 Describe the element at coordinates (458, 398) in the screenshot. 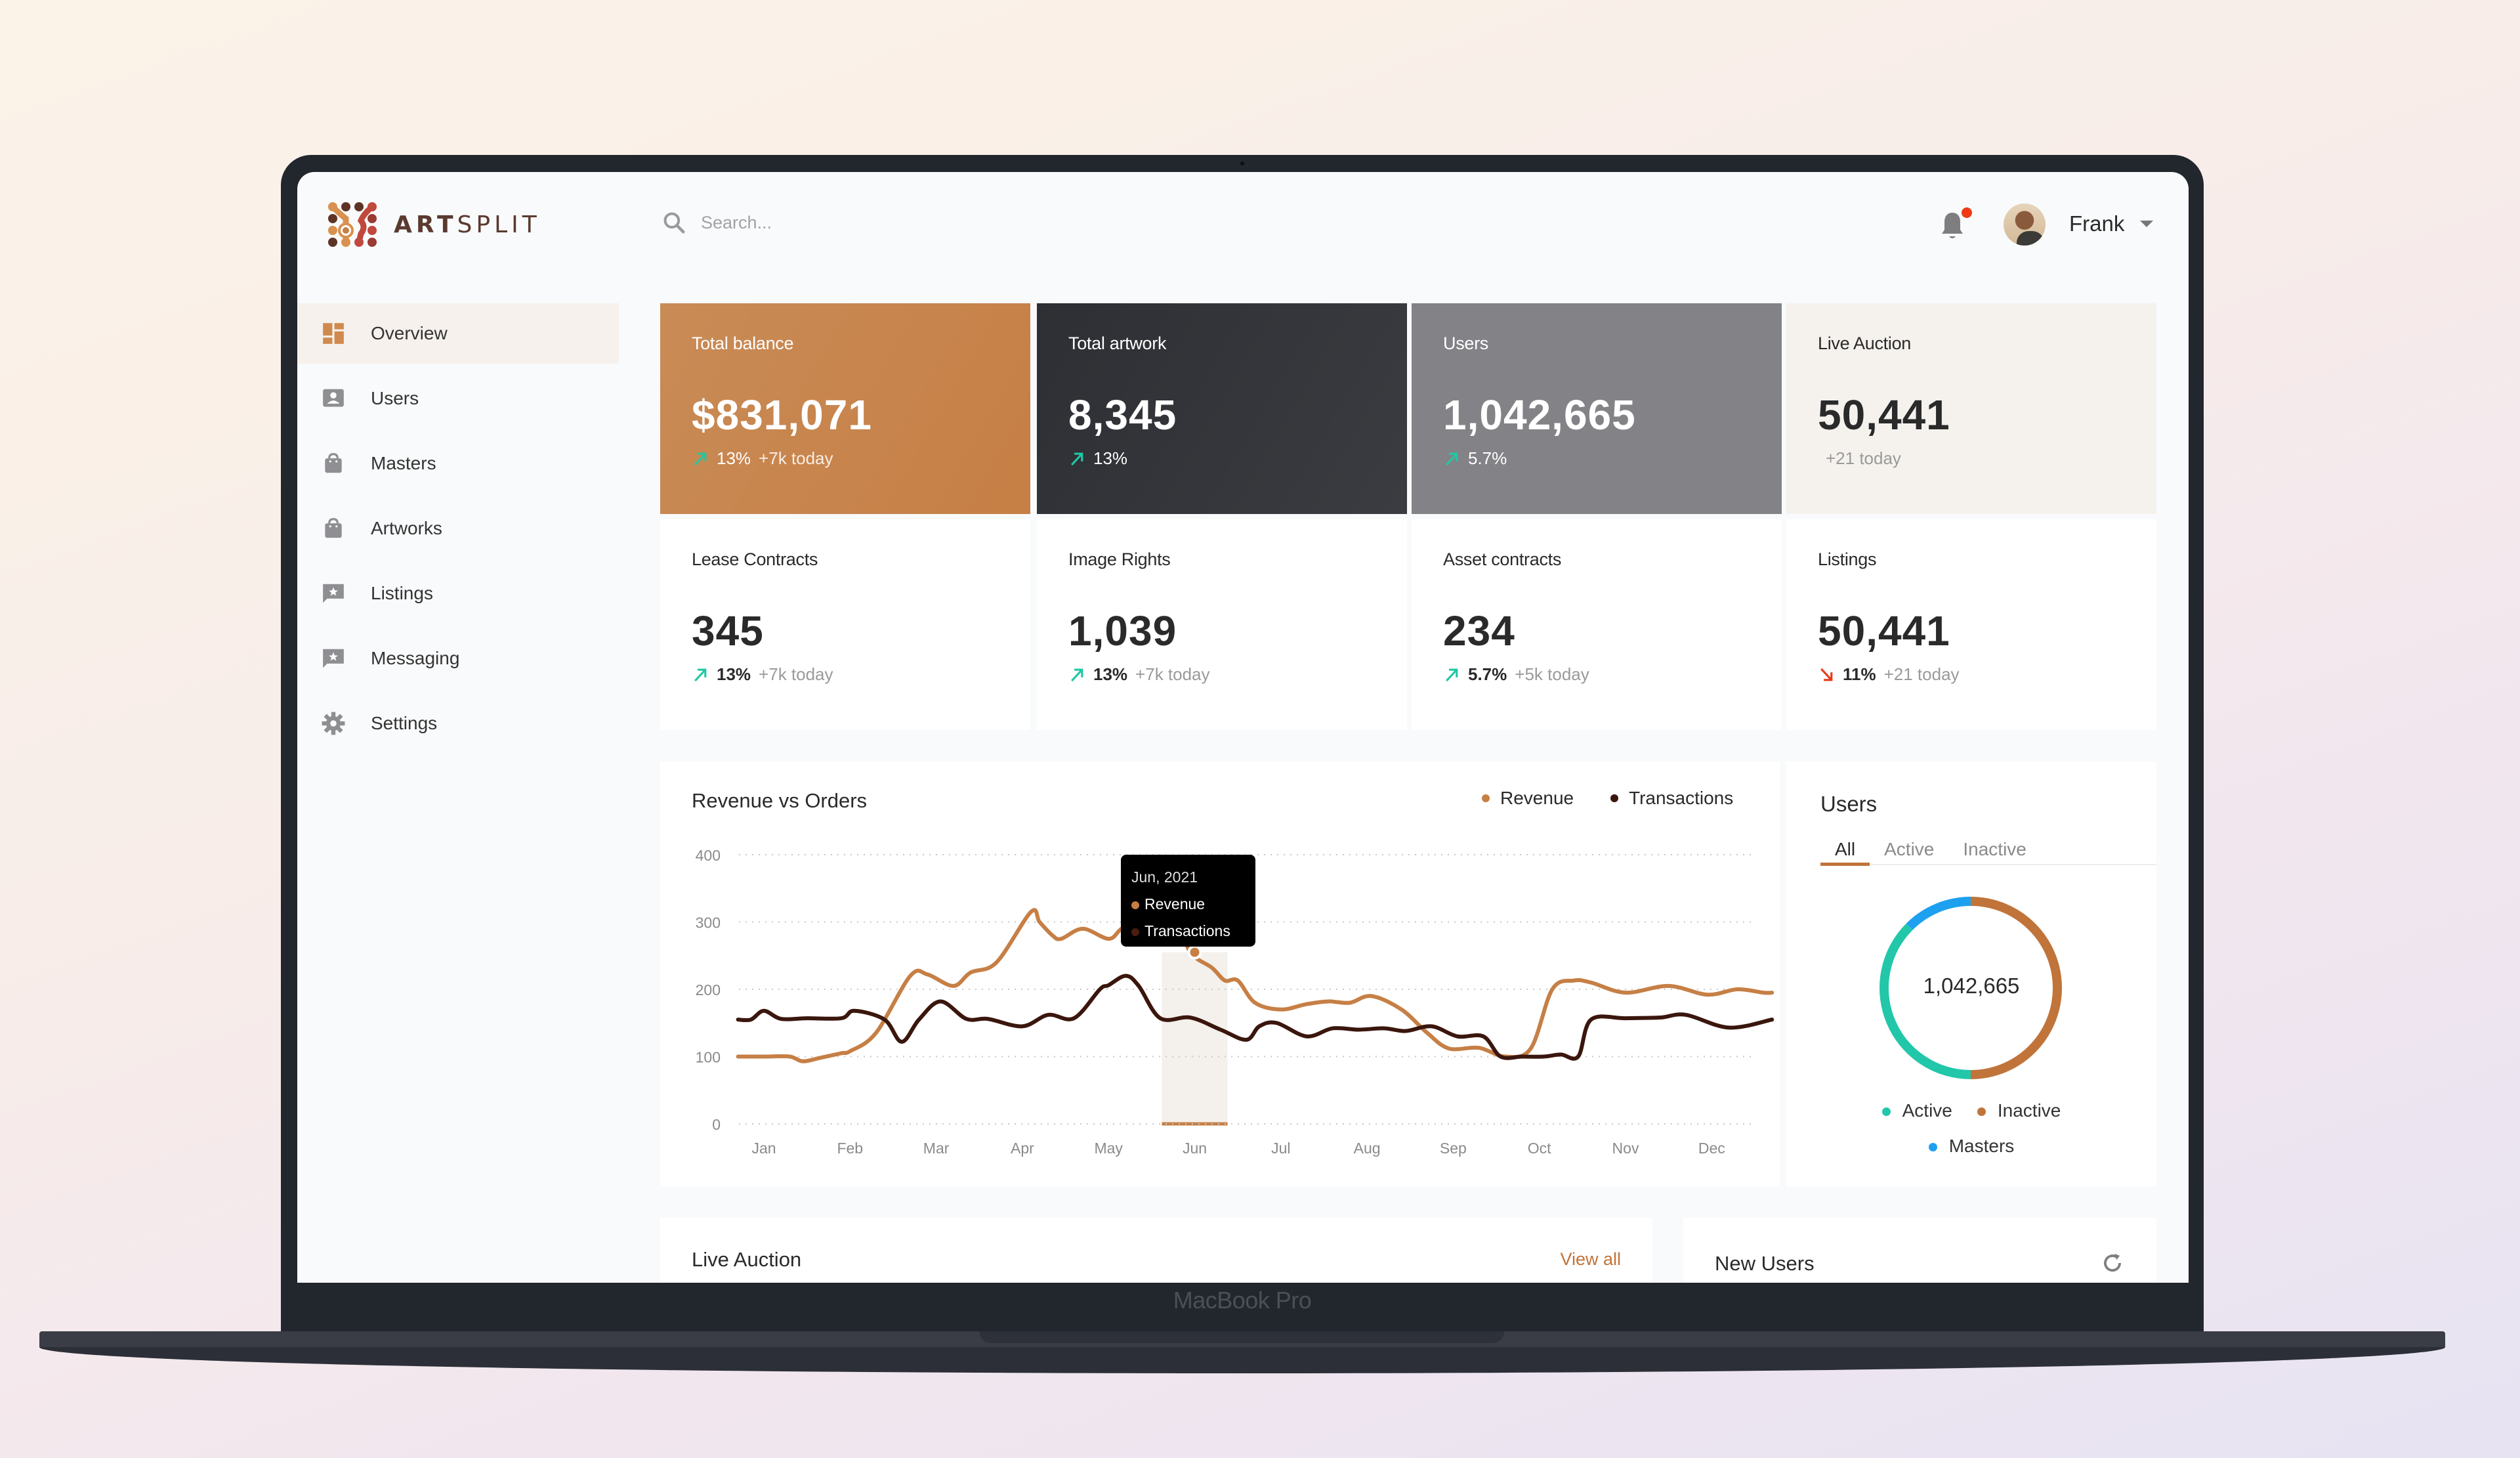

I see `sidebar-item-users: Users` at that location.